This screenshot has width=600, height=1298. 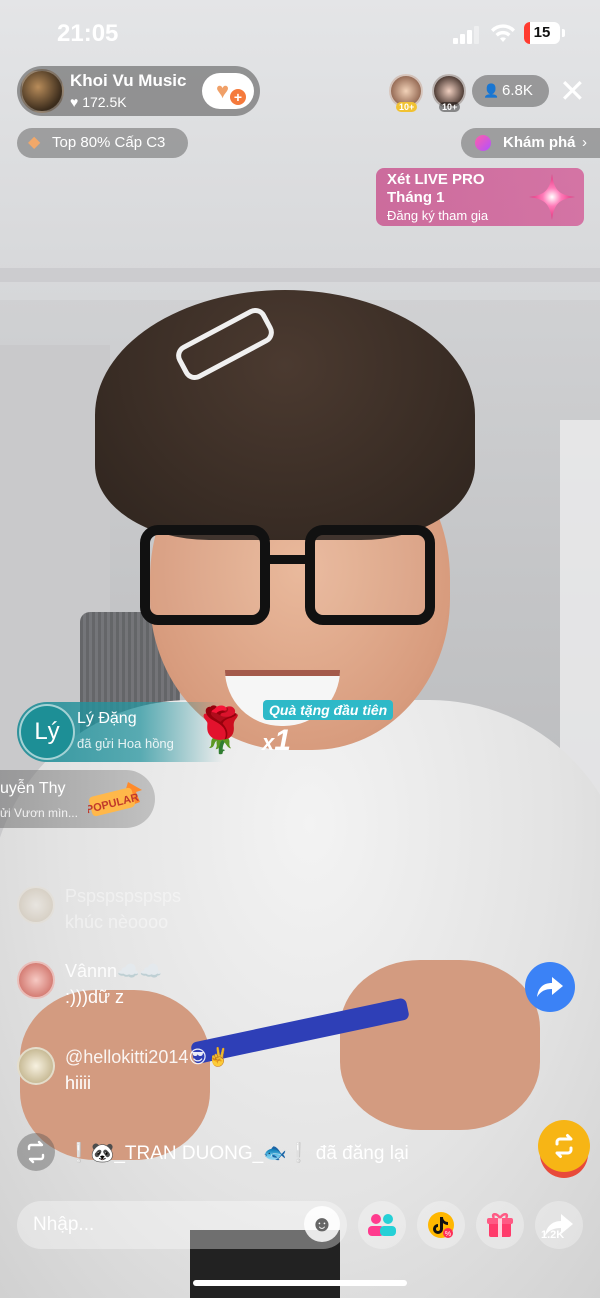 I want to click on tiktok-shop-button: %, so click(x=441, y=1225).